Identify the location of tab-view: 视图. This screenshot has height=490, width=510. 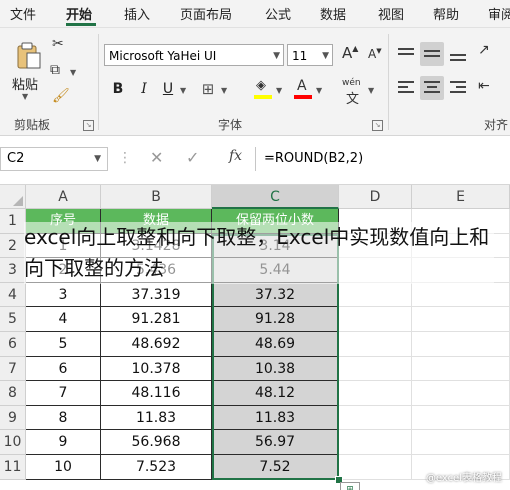
(391, 13).